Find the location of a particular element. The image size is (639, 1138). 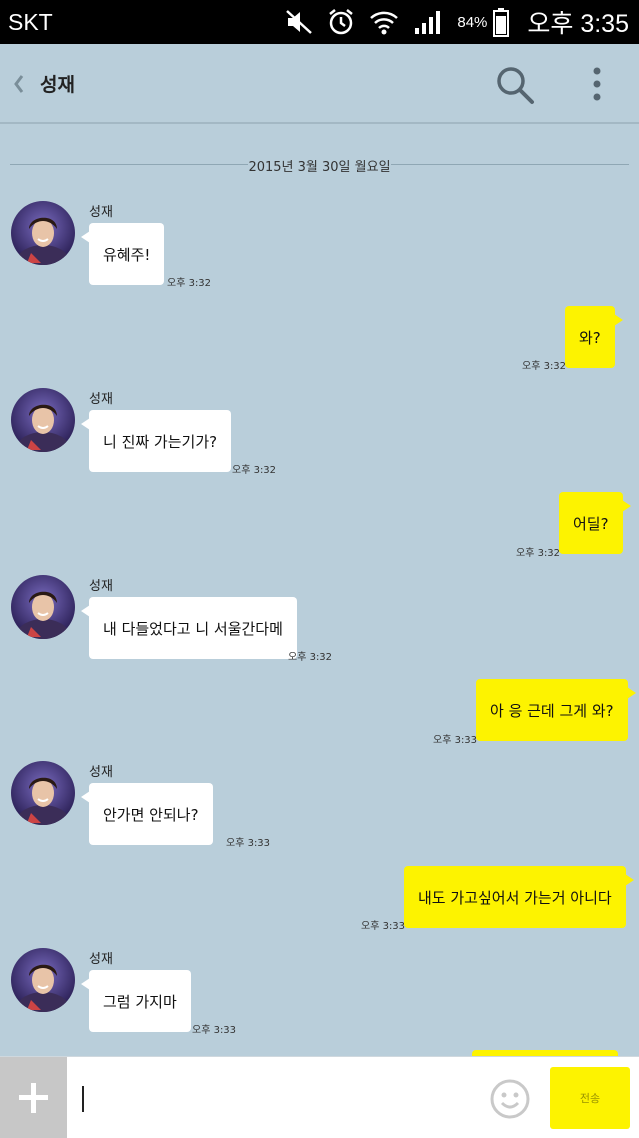

message-bubble: 안가면 안되나? is located at coordinates (147, 814).